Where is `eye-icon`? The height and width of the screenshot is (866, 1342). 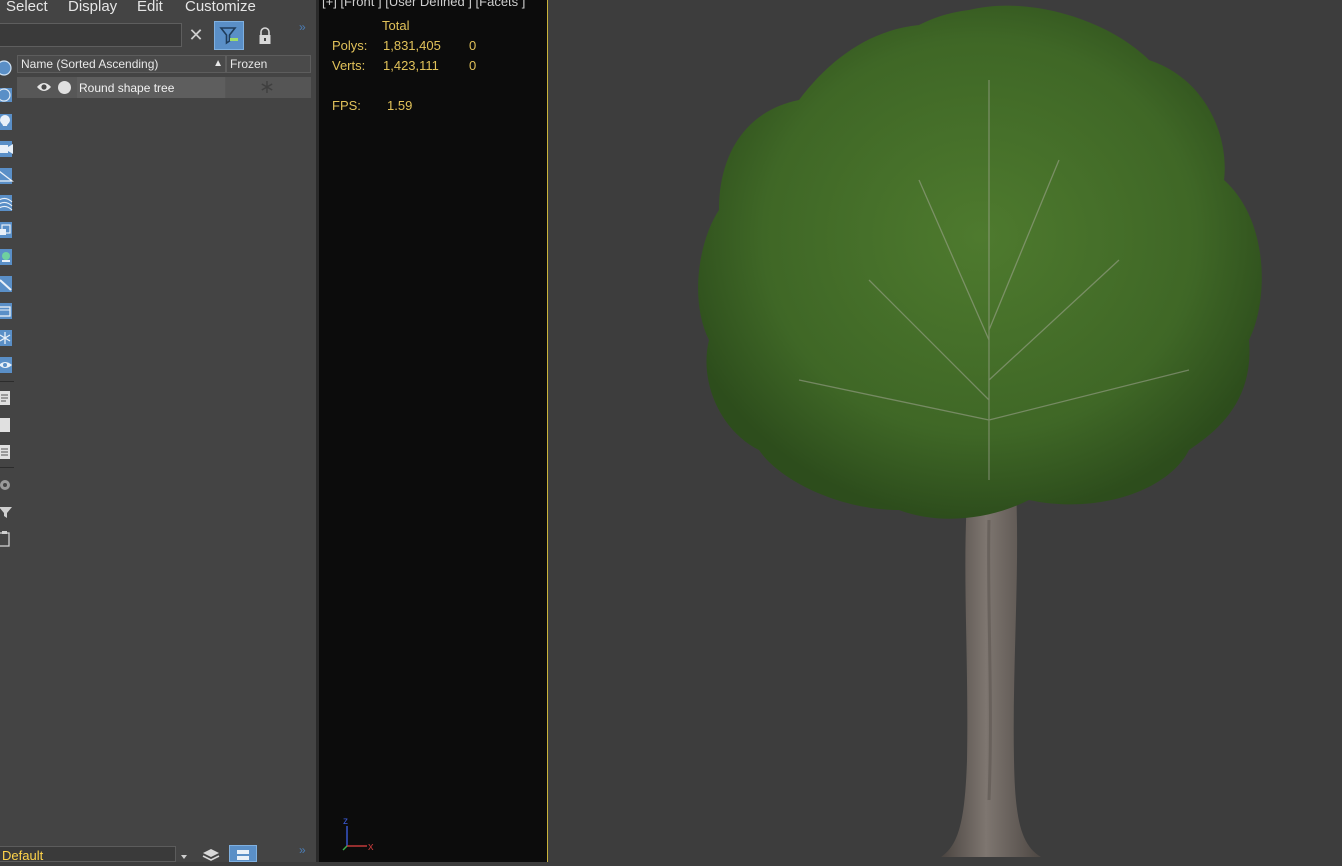
eye-icon is located at coordinates (44, 87).